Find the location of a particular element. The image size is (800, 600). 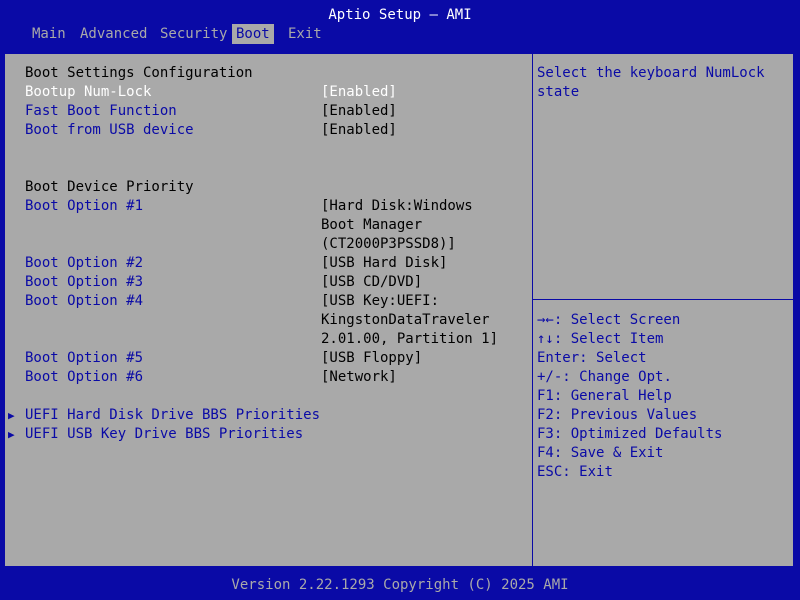

boot-option-value-line: KingstonDataTraveler is located at coordinates (405, 320).